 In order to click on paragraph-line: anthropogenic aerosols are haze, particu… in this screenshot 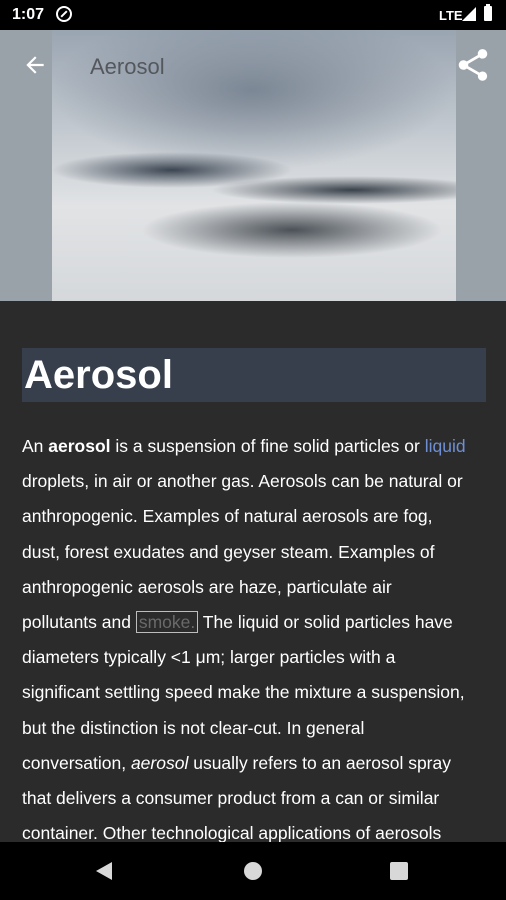, I will do `click(207, 586)`.